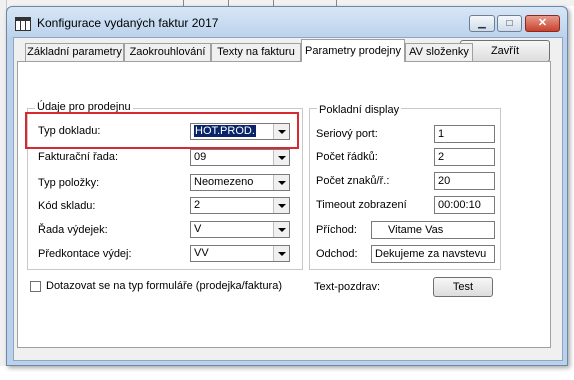  What do you see at coordinates (197, 205) in the screenshot?
I see `warehouse-code-value: 2` at bounding box center [197, 205].